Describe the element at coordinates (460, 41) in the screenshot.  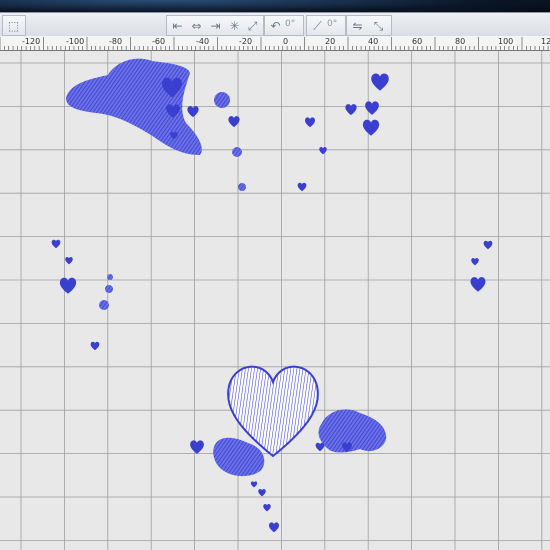
I see `ruler-label: 80` at that location.